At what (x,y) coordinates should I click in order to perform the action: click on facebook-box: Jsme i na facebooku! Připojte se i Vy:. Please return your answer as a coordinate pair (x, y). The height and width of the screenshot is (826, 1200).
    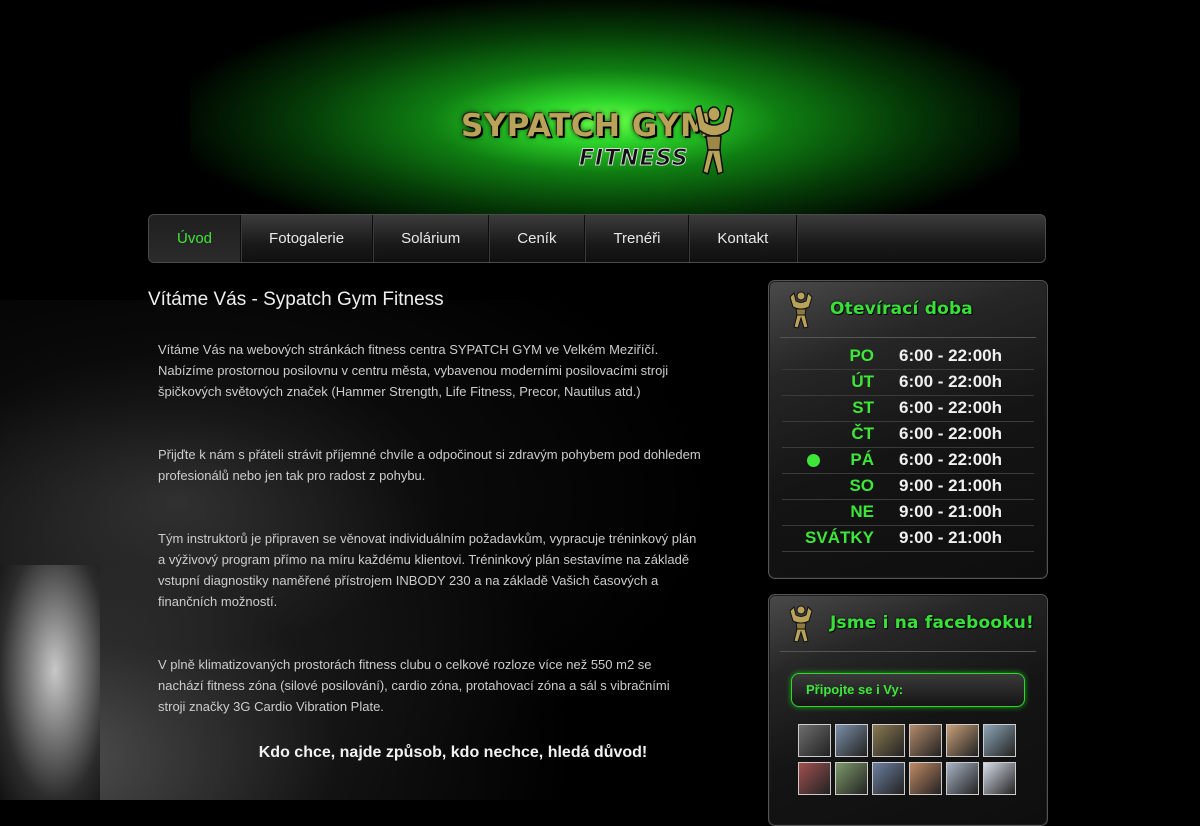
    Looking at the image, I should click on (908, 710).